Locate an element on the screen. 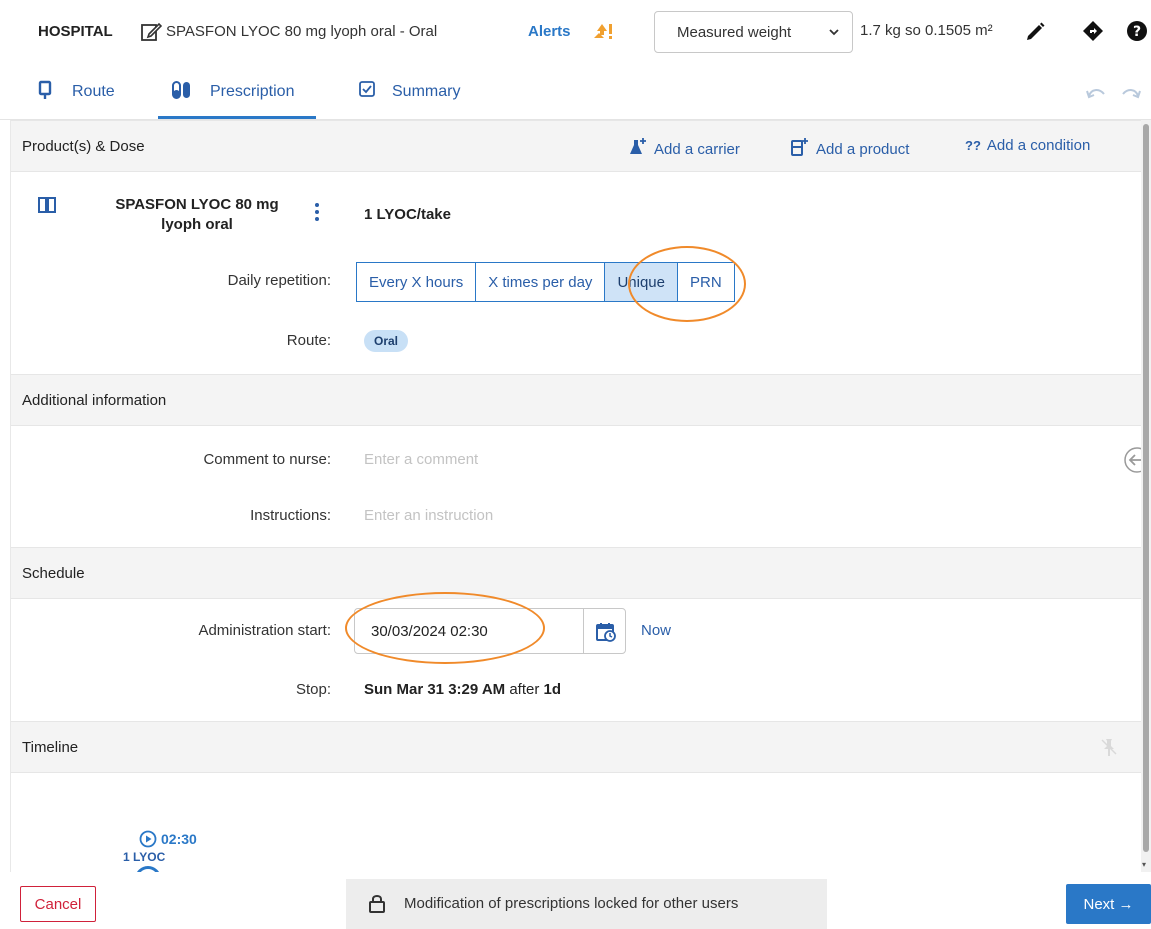  add-product-button: Add a product is located at coordinates (849, 147).